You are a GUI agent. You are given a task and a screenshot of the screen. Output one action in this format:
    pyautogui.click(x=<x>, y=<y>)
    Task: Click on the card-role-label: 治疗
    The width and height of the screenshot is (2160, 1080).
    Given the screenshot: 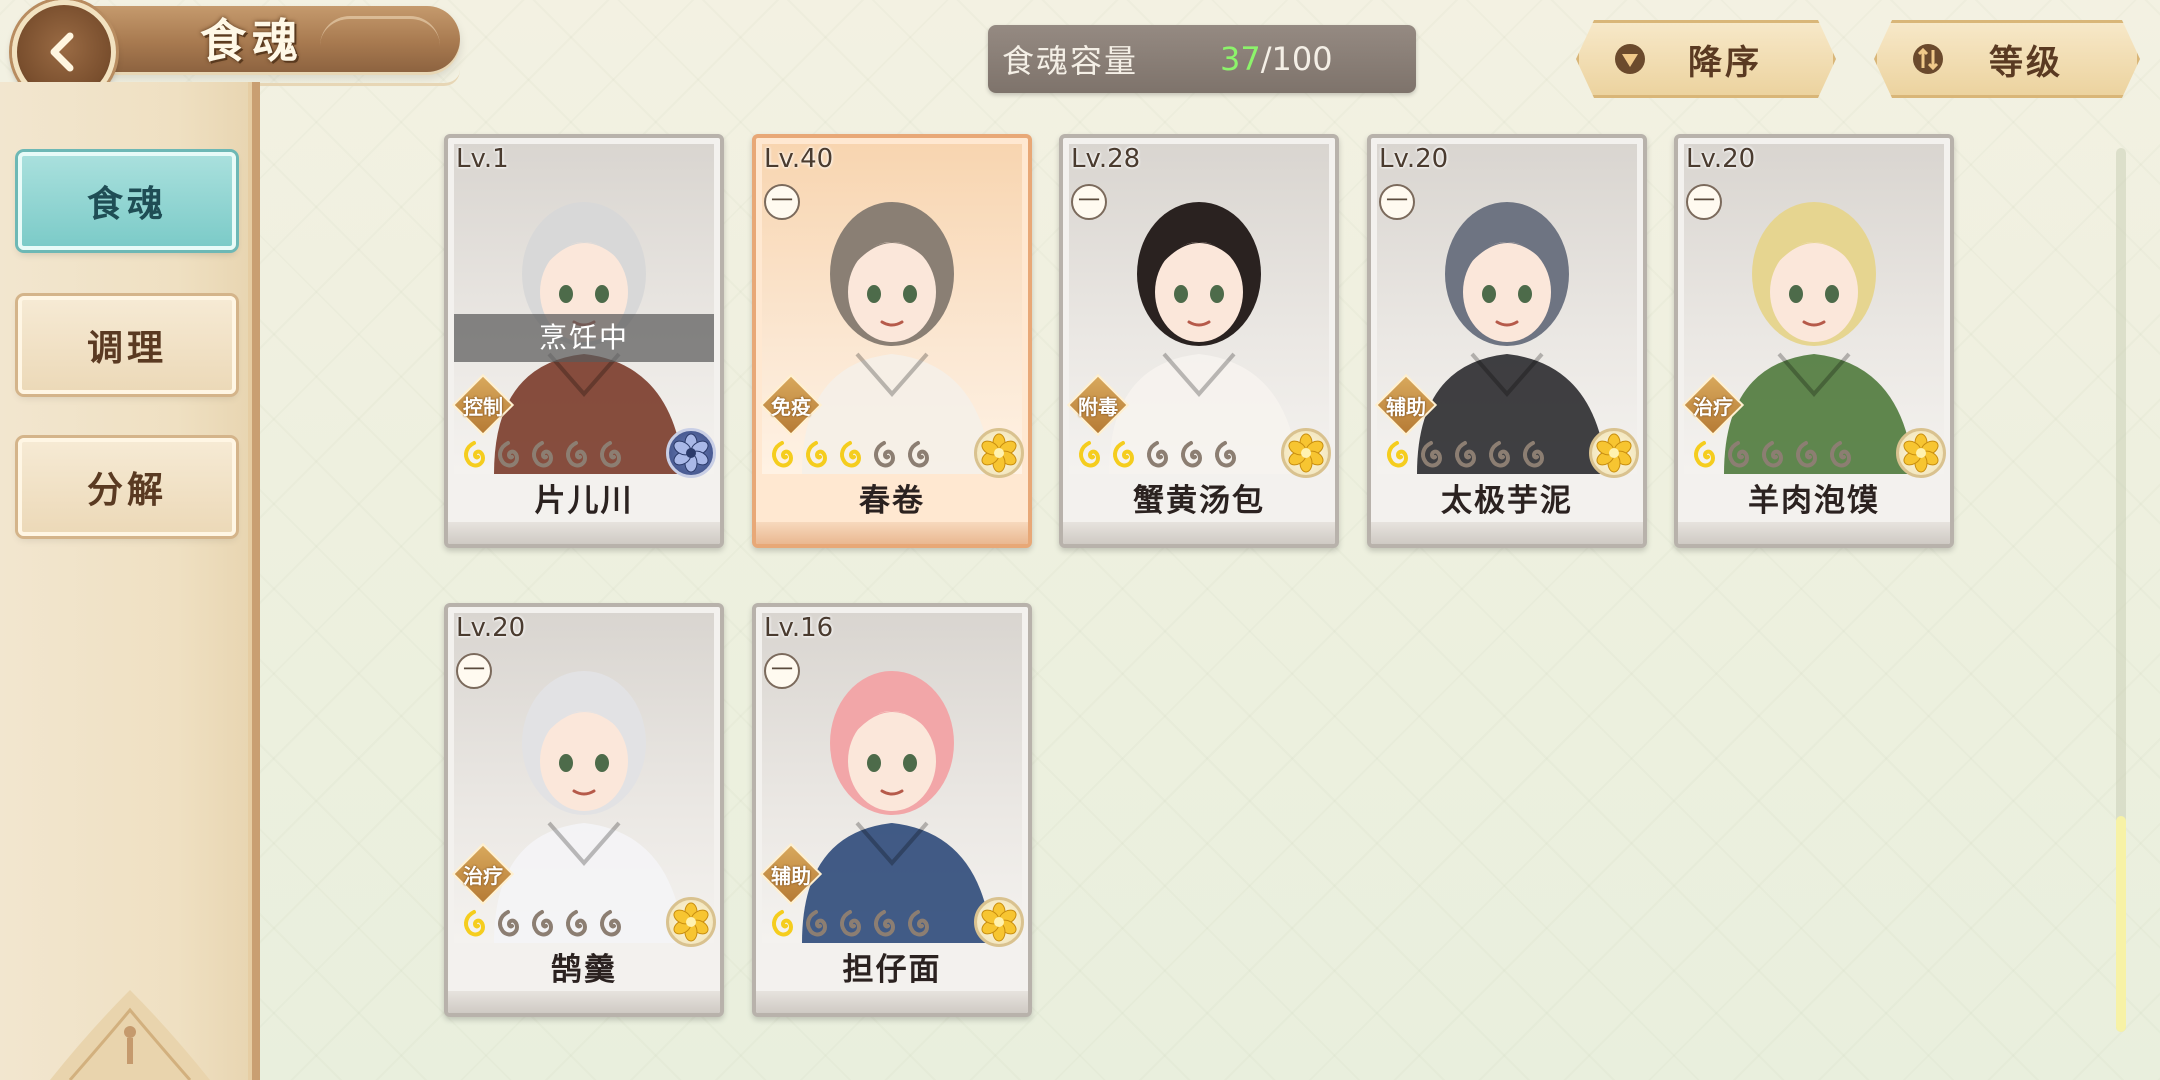 What is the action you would take?
    pyautogui.click(x=483, y=875)
    